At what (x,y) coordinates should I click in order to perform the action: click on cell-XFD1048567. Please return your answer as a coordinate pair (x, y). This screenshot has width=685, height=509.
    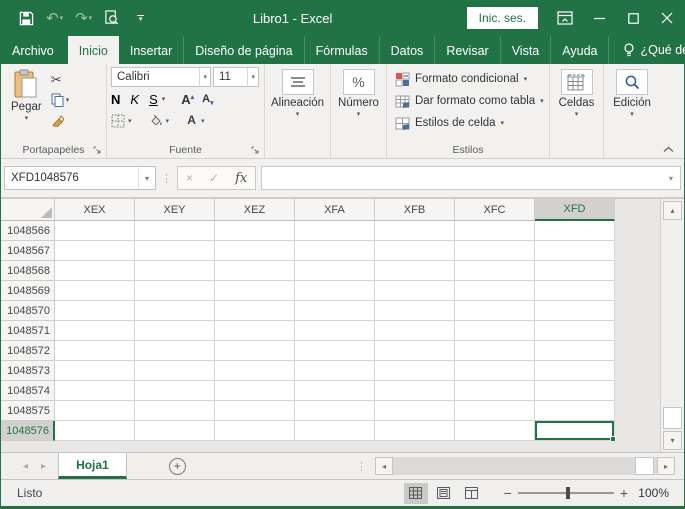
    Looking at the image, I should click on (575, 251).